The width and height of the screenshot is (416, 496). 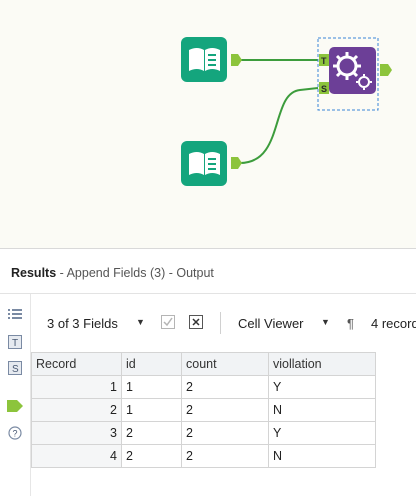 What do you see at coordinates (76, 387) in the screenshot?
I see `record-number-cell: 1` at bounding box center [76, 387].